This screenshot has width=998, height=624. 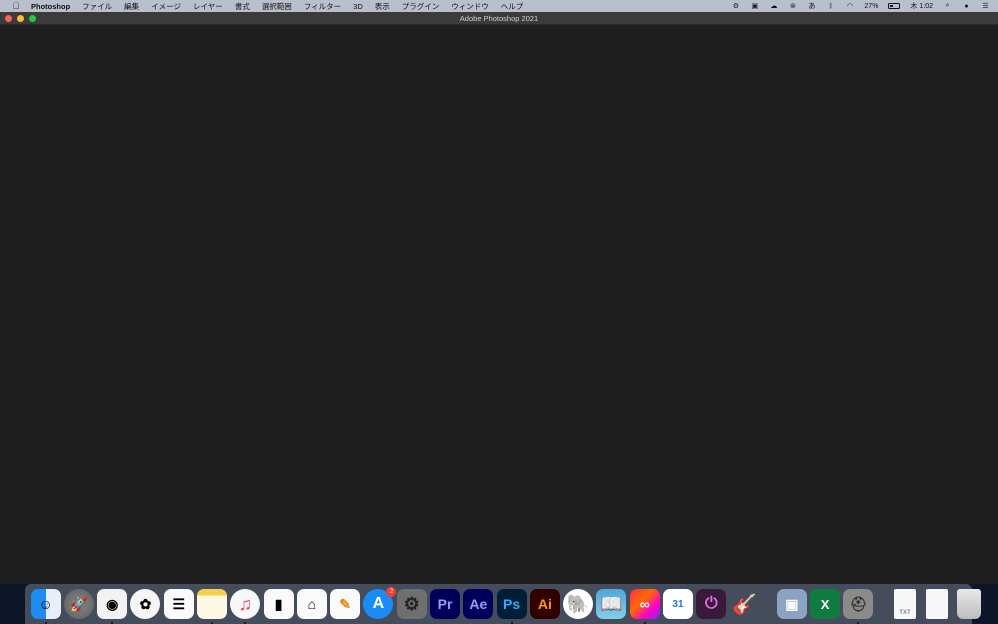 I want to click on launchpad-icon: 🚀, so click(x=79, y=603).